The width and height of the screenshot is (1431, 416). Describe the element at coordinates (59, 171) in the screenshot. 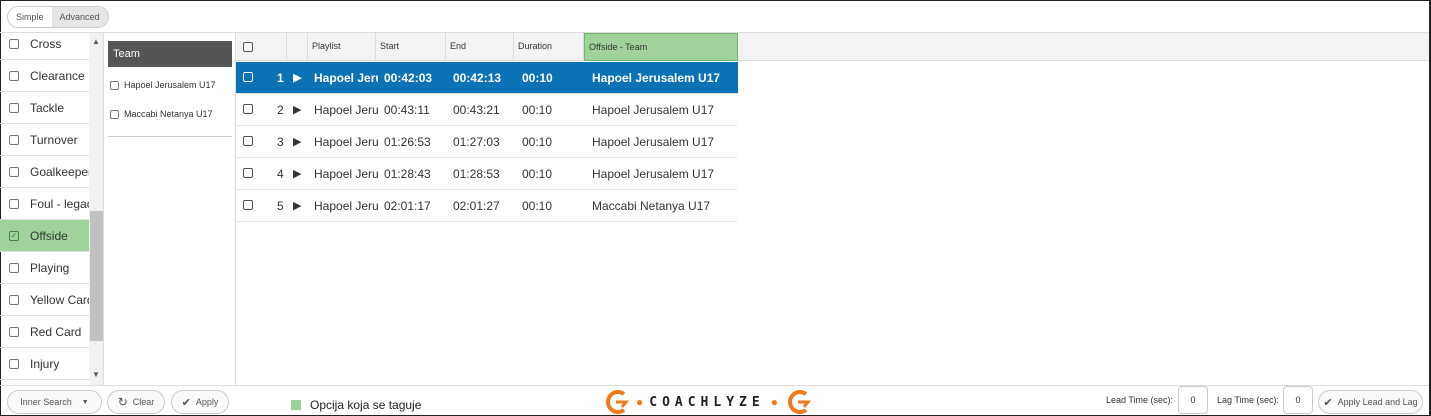

I see `event-label: Goalkeeper` at that location.